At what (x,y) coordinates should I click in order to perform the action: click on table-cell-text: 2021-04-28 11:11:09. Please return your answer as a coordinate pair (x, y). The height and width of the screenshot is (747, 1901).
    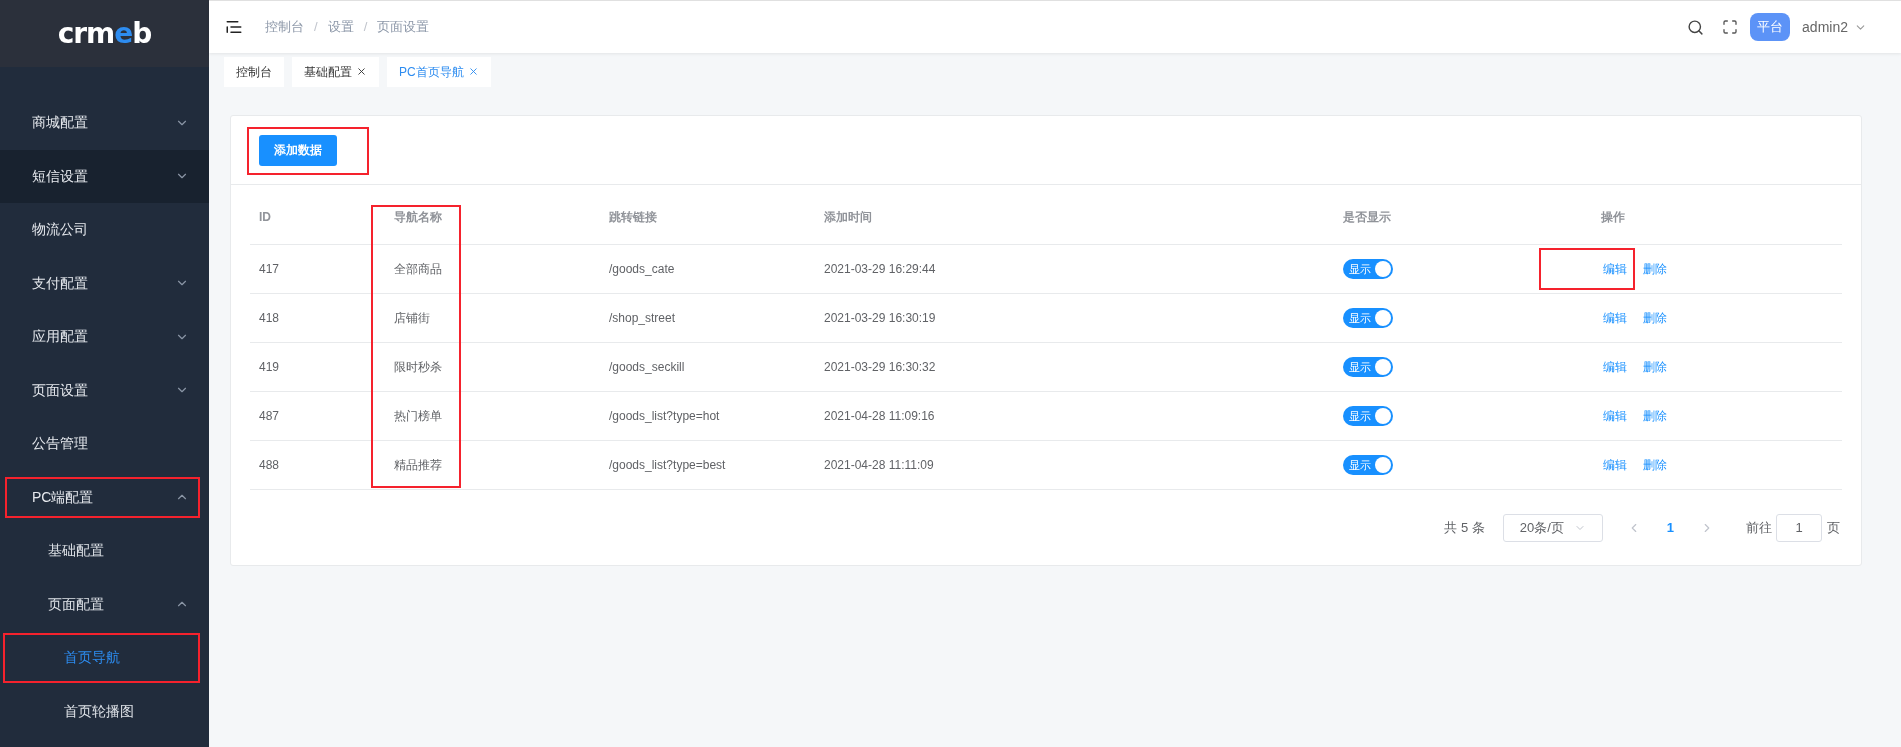
    Looking at the image, I should click on (879, 465).